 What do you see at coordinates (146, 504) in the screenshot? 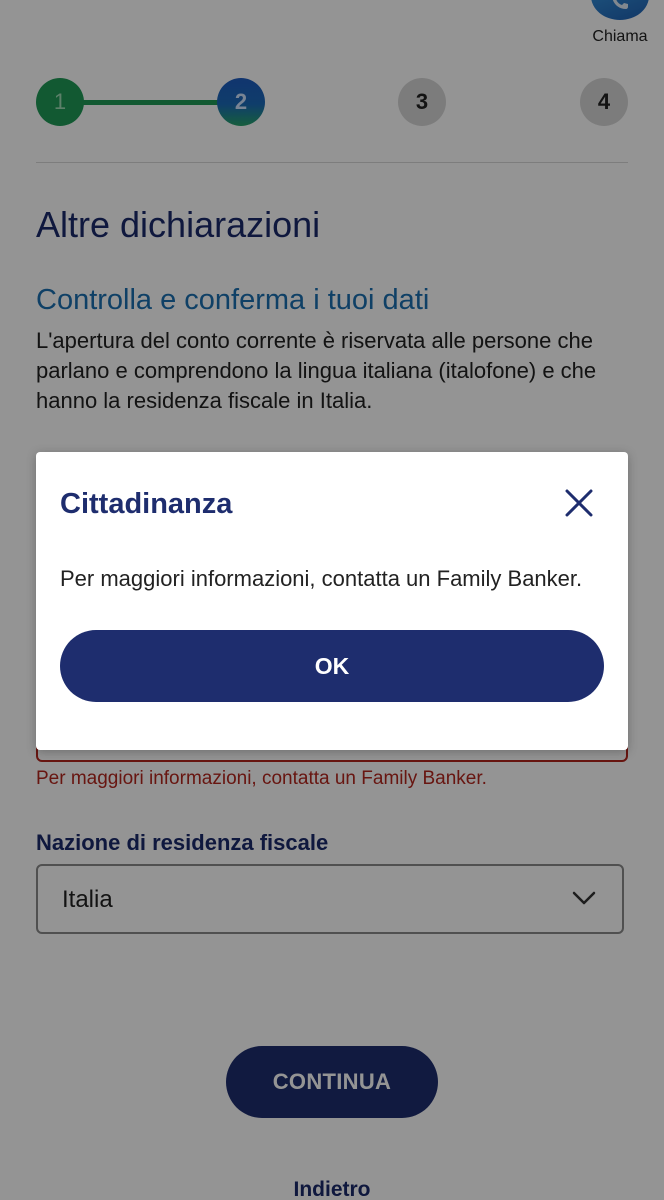
I see `dialog-title: Cittadinanza` at bounding box center [146, 504].